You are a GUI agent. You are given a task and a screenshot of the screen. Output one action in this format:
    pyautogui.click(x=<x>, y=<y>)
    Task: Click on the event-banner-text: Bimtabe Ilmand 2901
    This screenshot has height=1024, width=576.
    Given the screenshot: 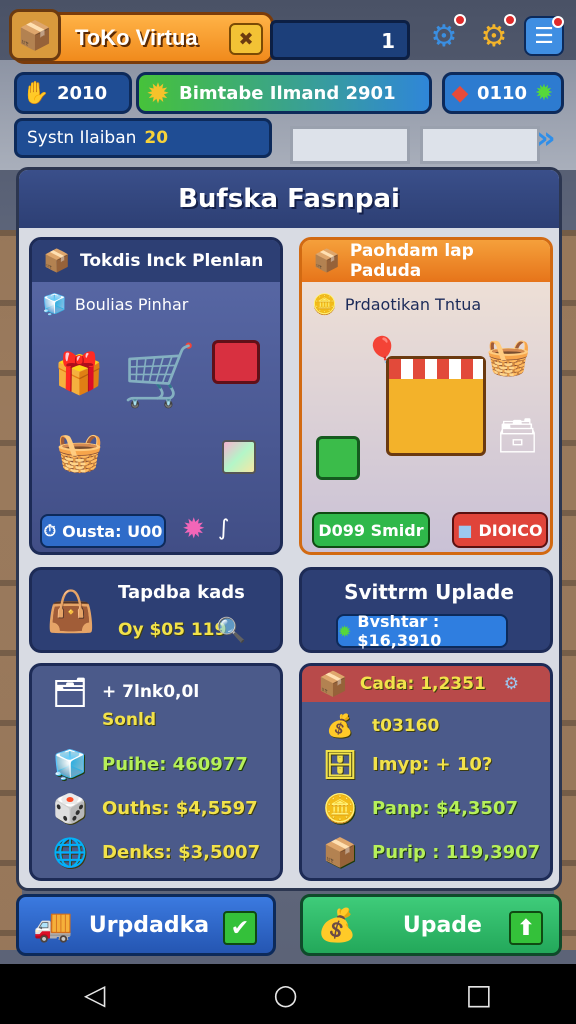 What is the action you would take?
    pyautogui.click(x=287, y=93)
    